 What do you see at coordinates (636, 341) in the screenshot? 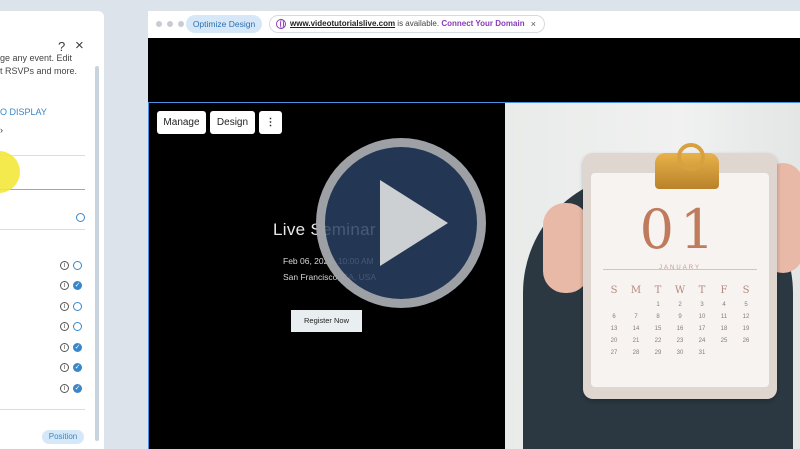
I see `calendar-day: 21` at bounding box center [636, 341].